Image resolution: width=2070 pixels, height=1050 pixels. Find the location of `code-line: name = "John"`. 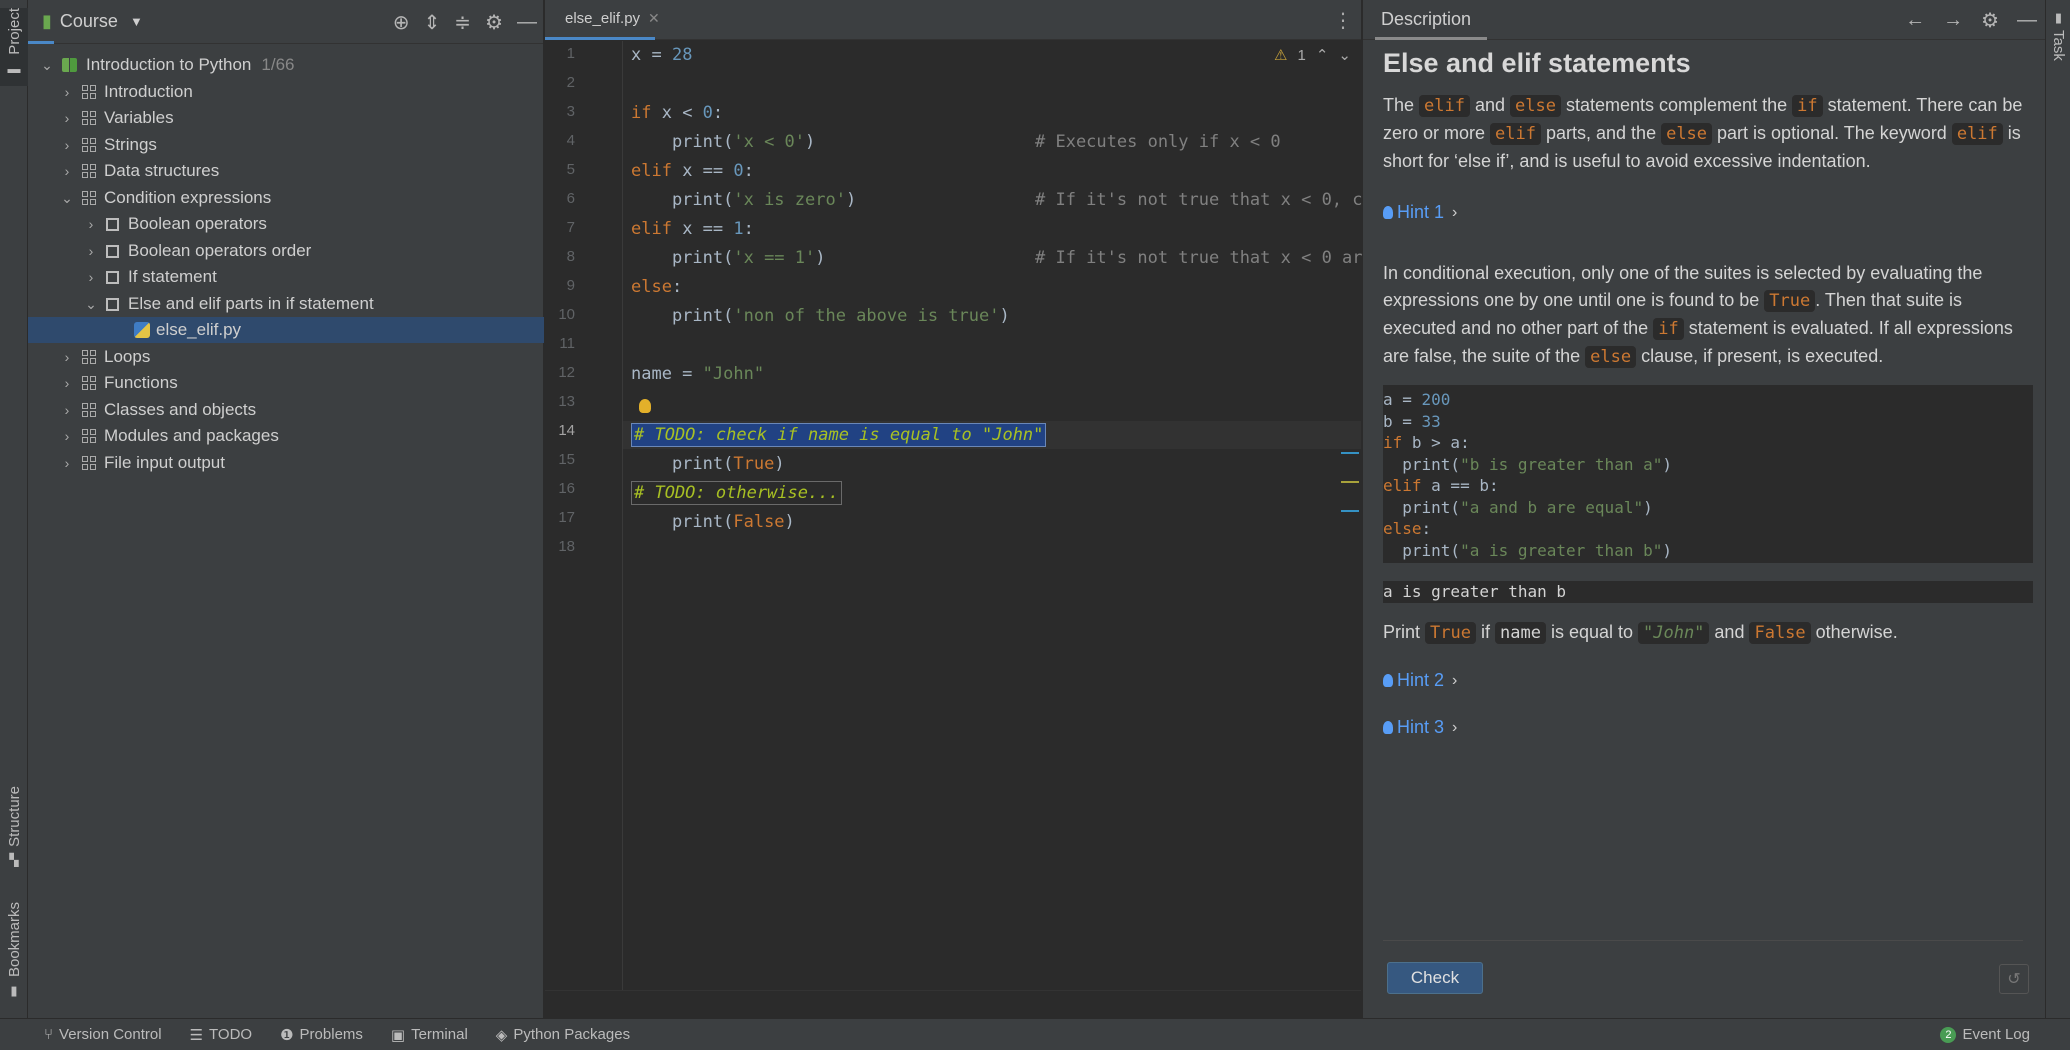

code-line: name = "John" is located at coordinates (697, 373).